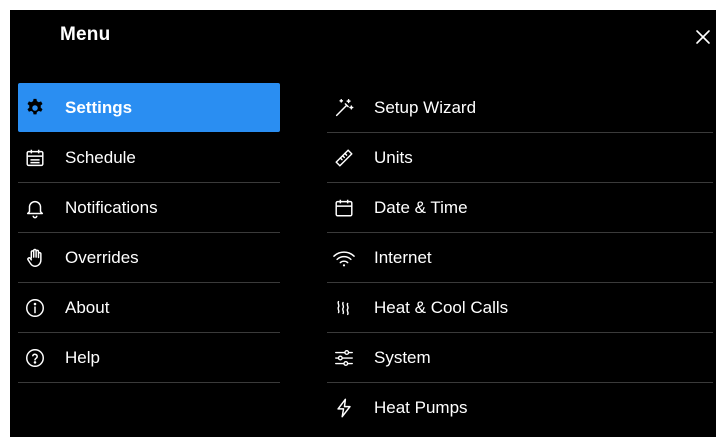 The image size is (716, 437). Describe the element at coordinates (520, 108) in the screenshot. I see `submenu-item-setup-wizard: Setup Wizard` at that location.